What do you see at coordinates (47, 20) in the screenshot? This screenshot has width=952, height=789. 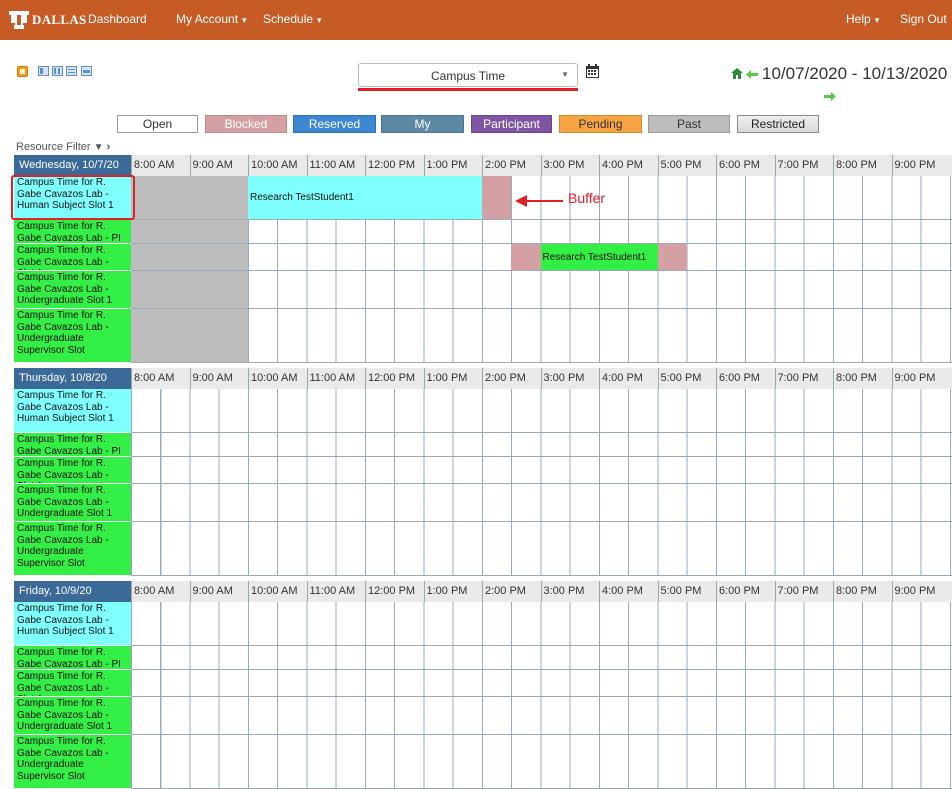 I see `utd-logo: DALLAS` at bounding box center [47, 20].